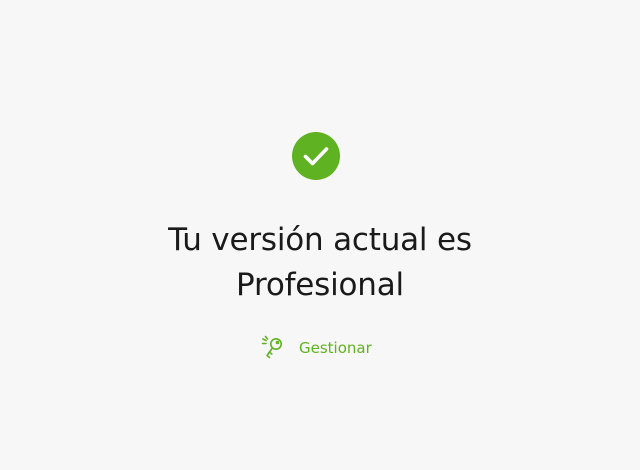  I want to click on edition-heading-line1: Tu versión actual es, so click(320, 240).